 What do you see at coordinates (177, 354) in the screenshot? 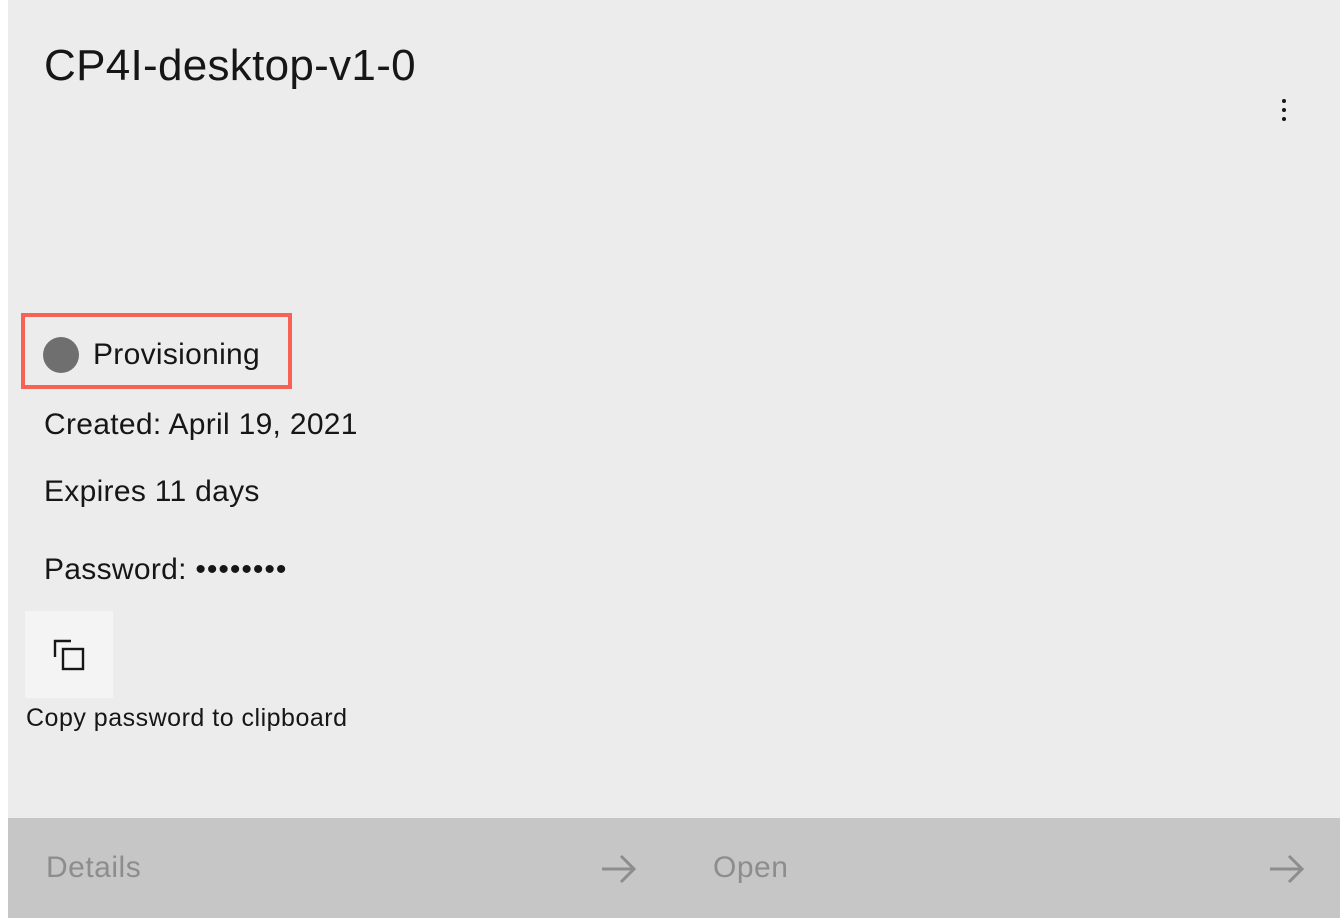
I see `status-label: Provisioning` at bounding box center [177, 354].